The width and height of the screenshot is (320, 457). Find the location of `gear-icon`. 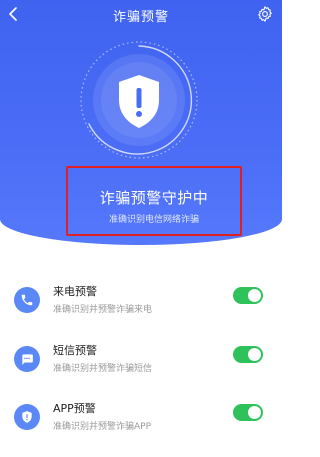

gear-icon is located at coordinates (265, 14).